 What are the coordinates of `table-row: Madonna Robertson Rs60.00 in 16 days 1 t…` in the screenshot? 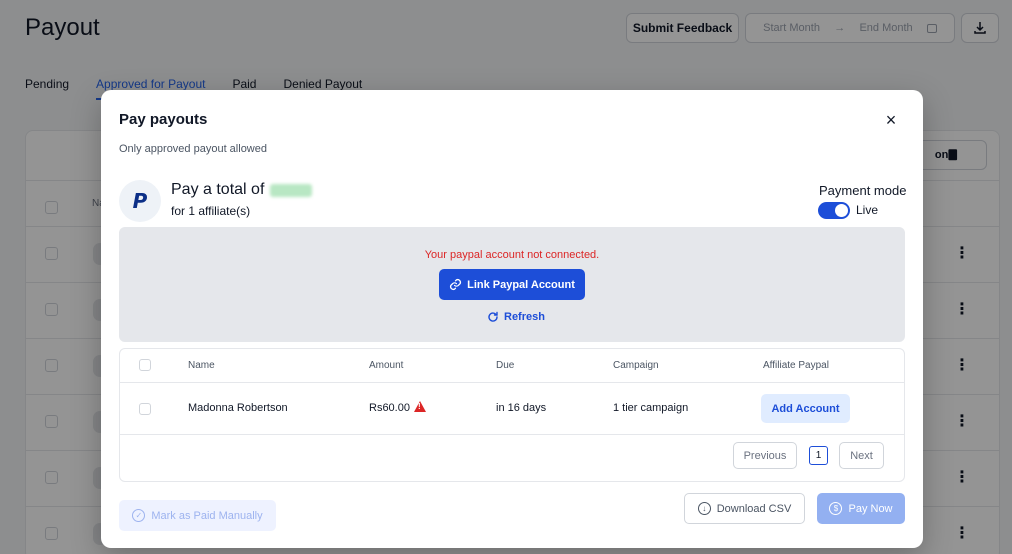 It's located at (512, 409).